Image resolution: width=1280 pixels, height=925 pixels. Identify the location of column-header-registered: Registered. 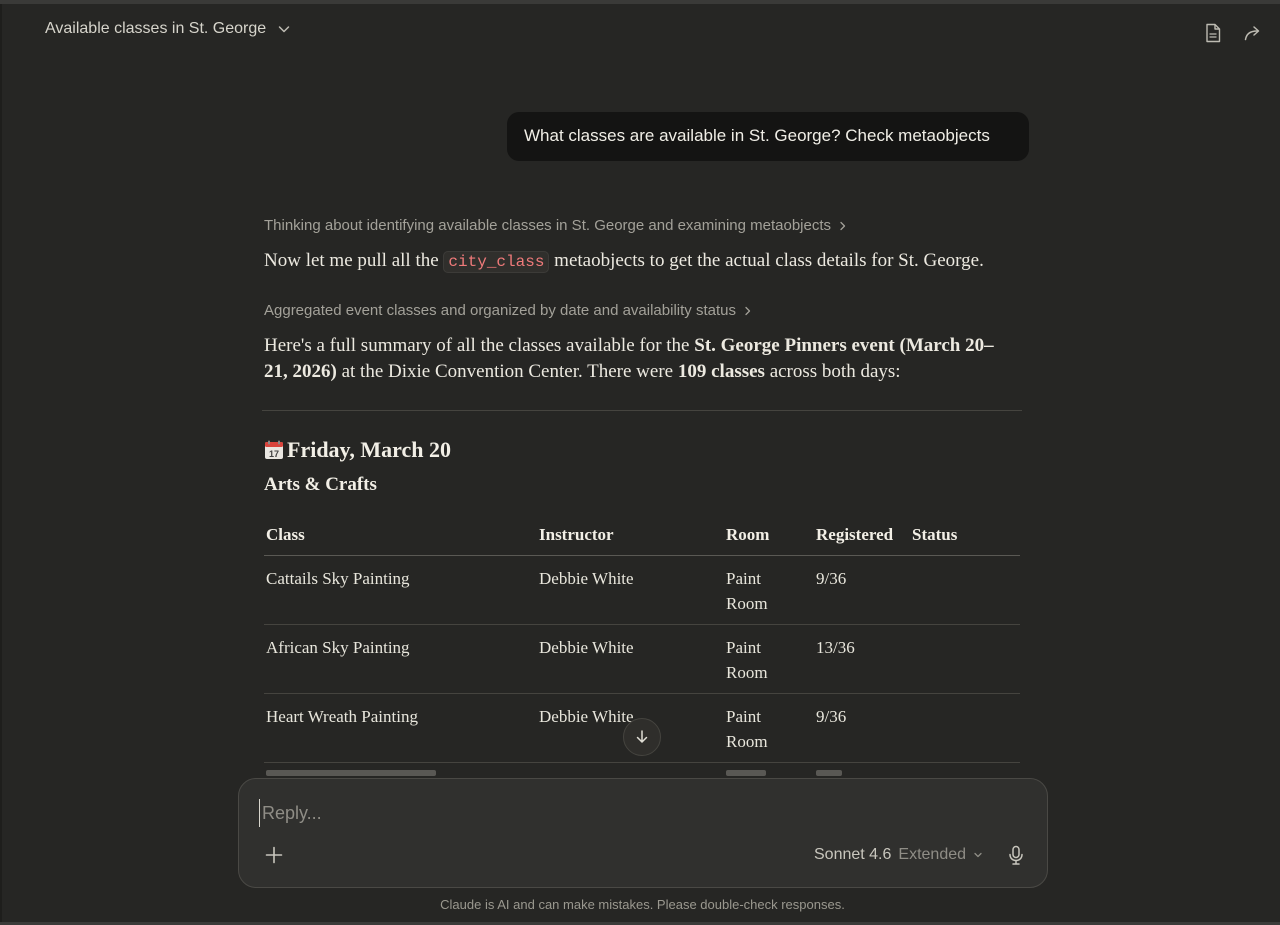
(855, 534).